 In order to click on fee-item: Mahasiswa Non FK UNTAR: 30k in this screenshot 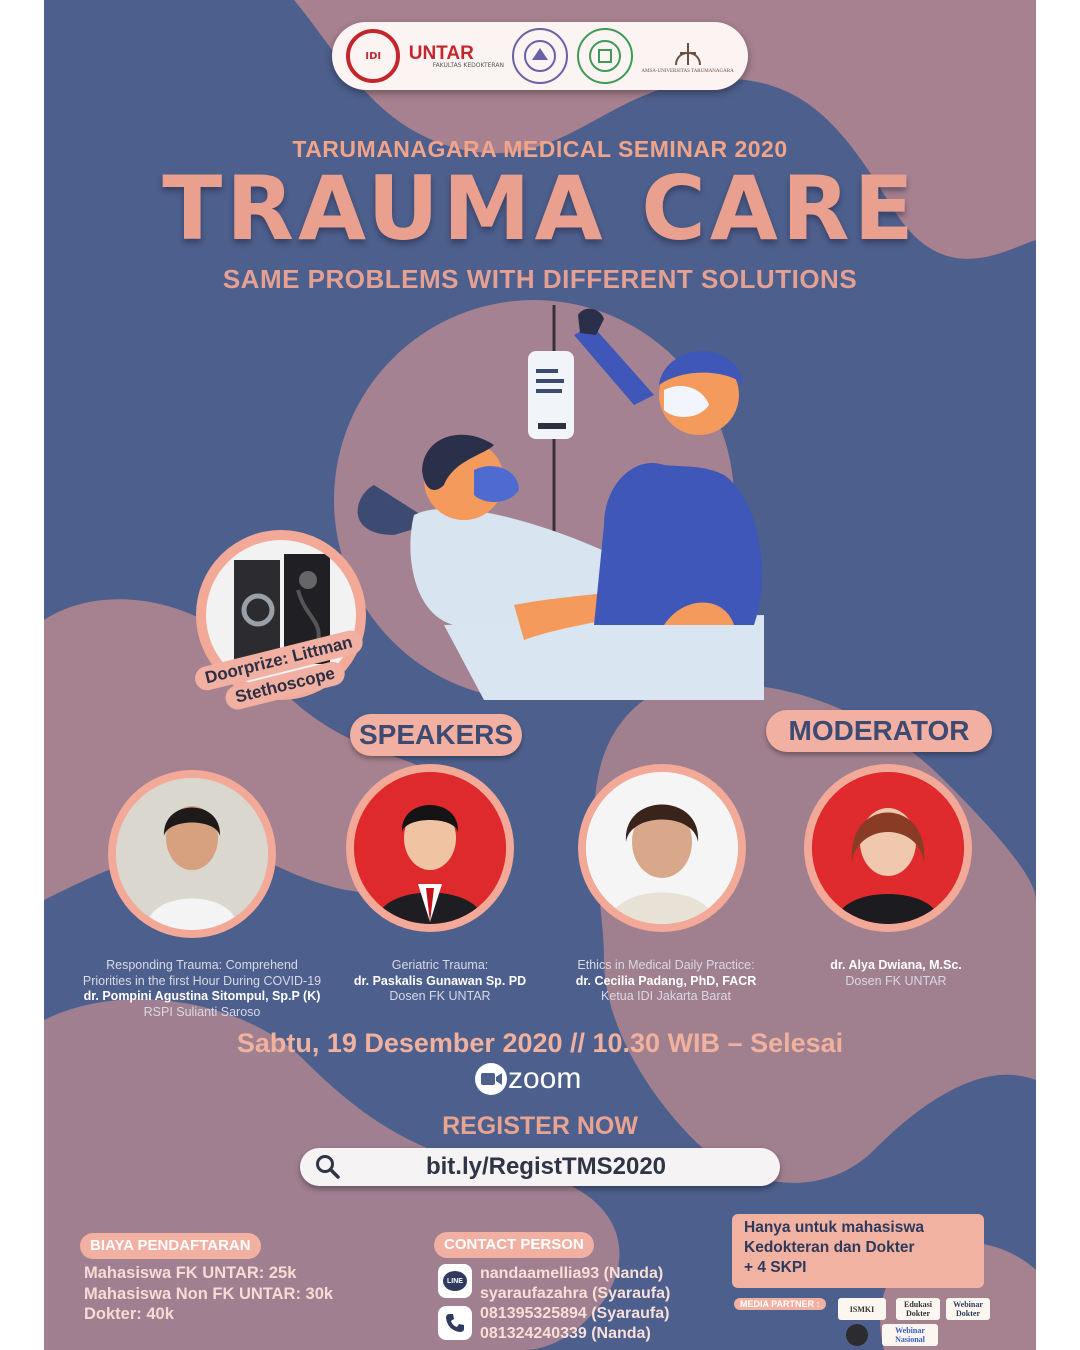, I will do `click(209, 1293)`.